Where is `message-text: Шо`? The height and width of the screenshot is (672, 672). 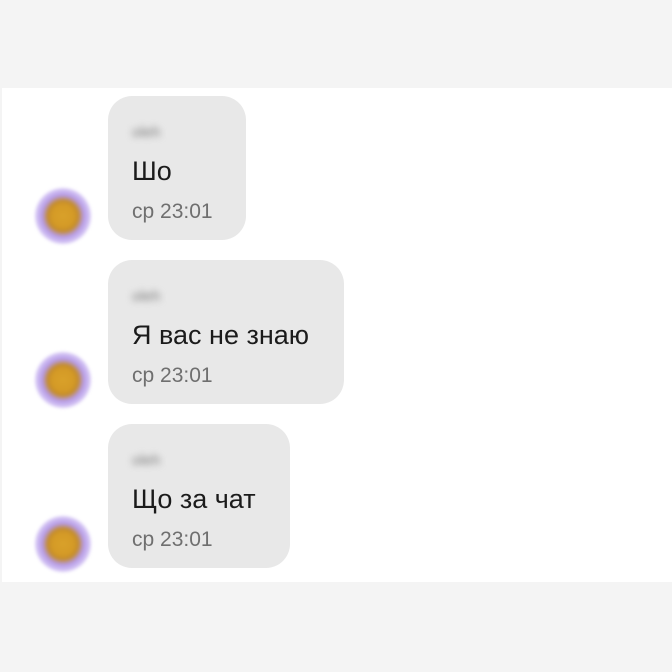 message-text: Шо is located at coordinates (152, 171).